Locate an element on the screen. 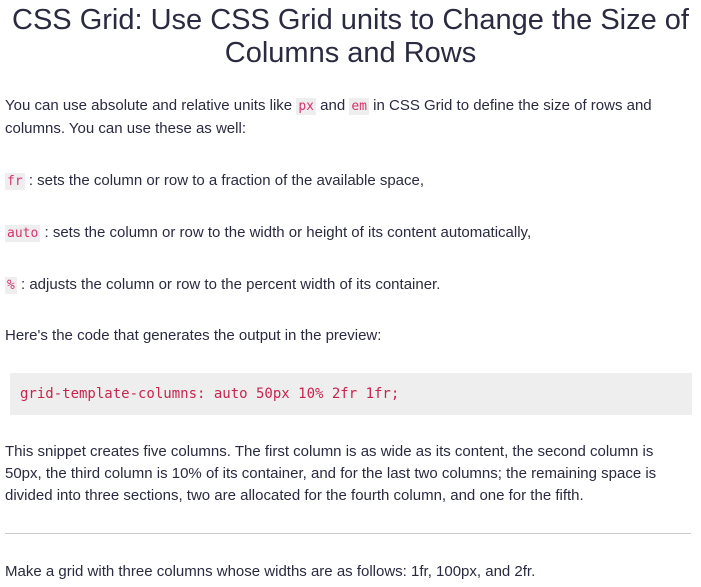  code-auto: auto is located at coordinates (23, 233).